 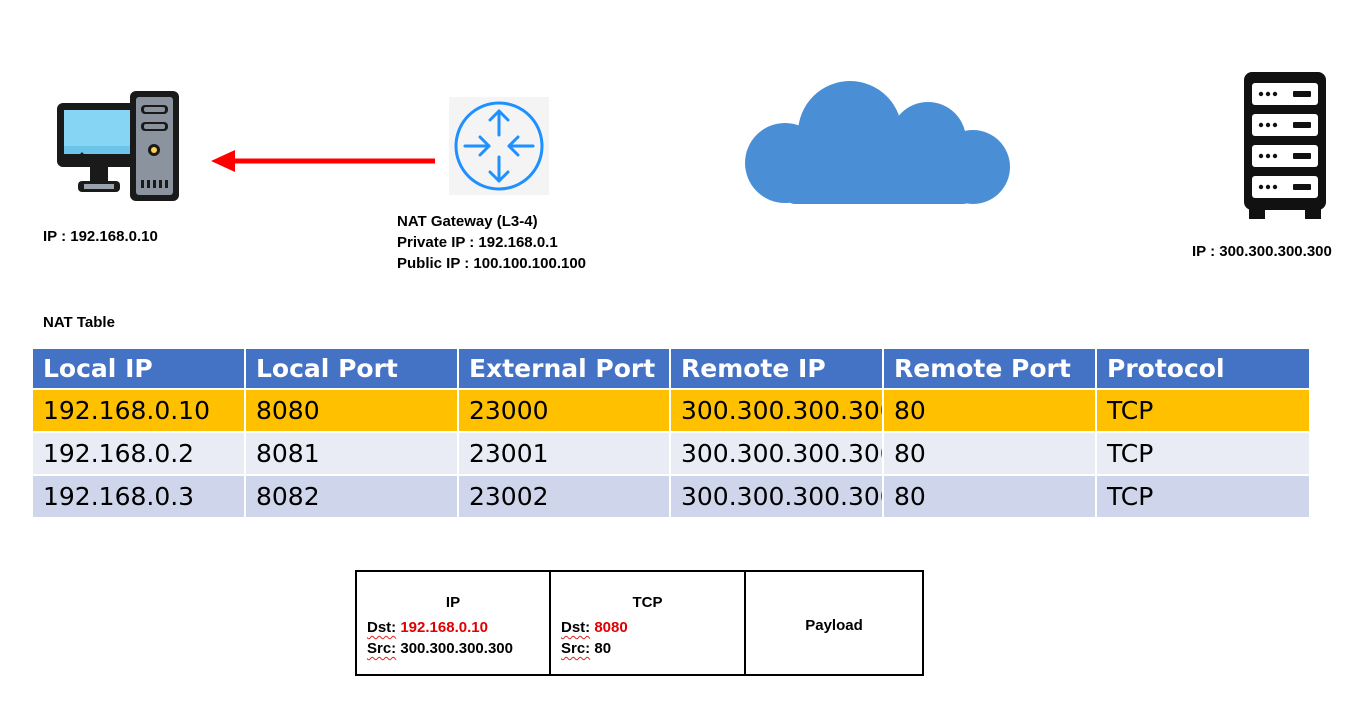 What do you see at coordinates (576, 648) in the screenshot?
I see `tcp-src-label: Src:` at bounding box center [576, 648].